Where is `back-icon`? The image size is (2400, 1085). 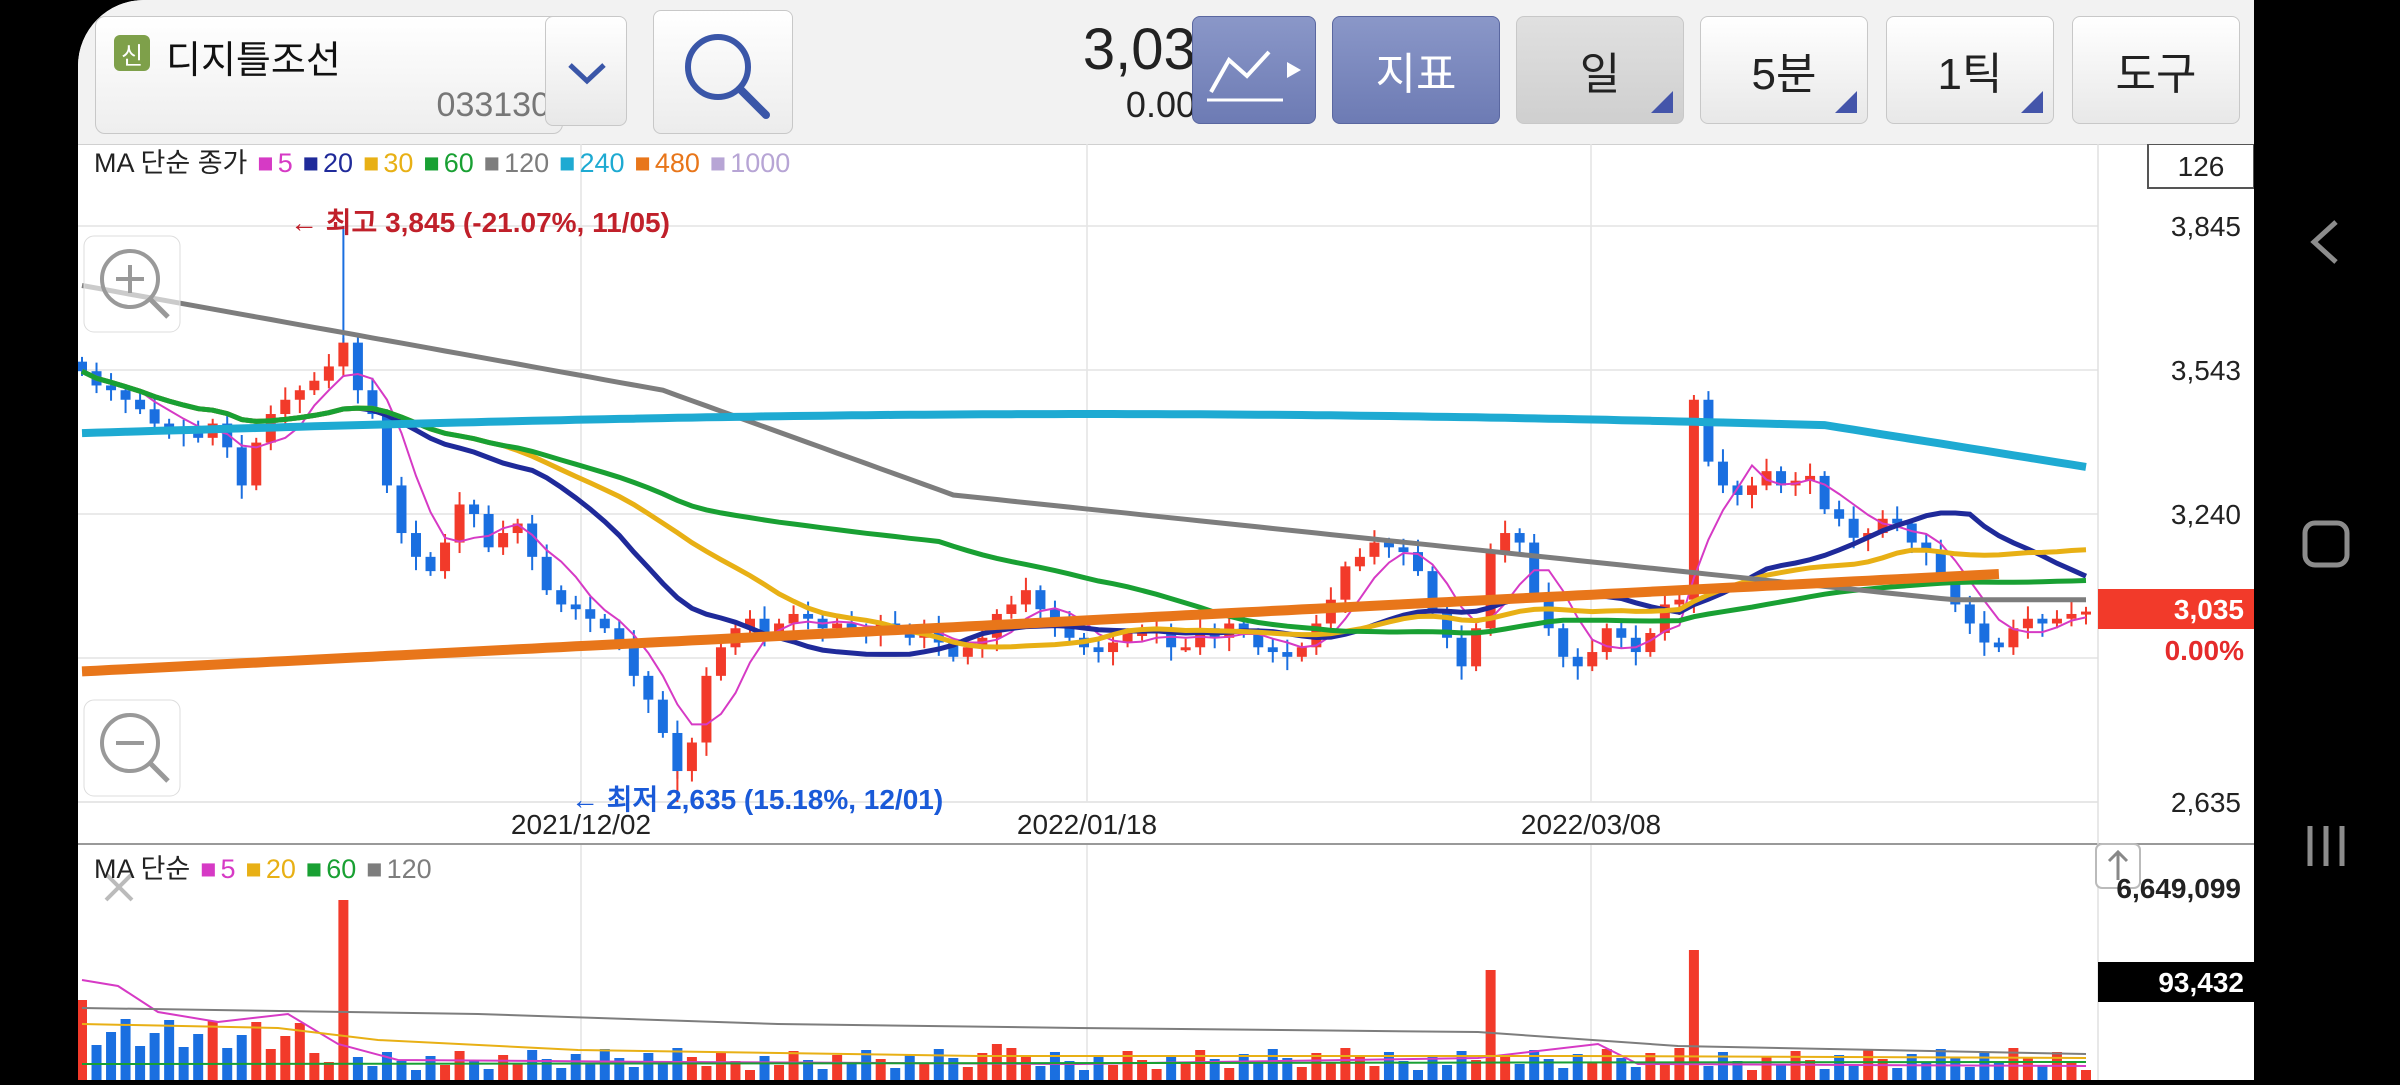 back-icon is located at coordinates (2324, 242).